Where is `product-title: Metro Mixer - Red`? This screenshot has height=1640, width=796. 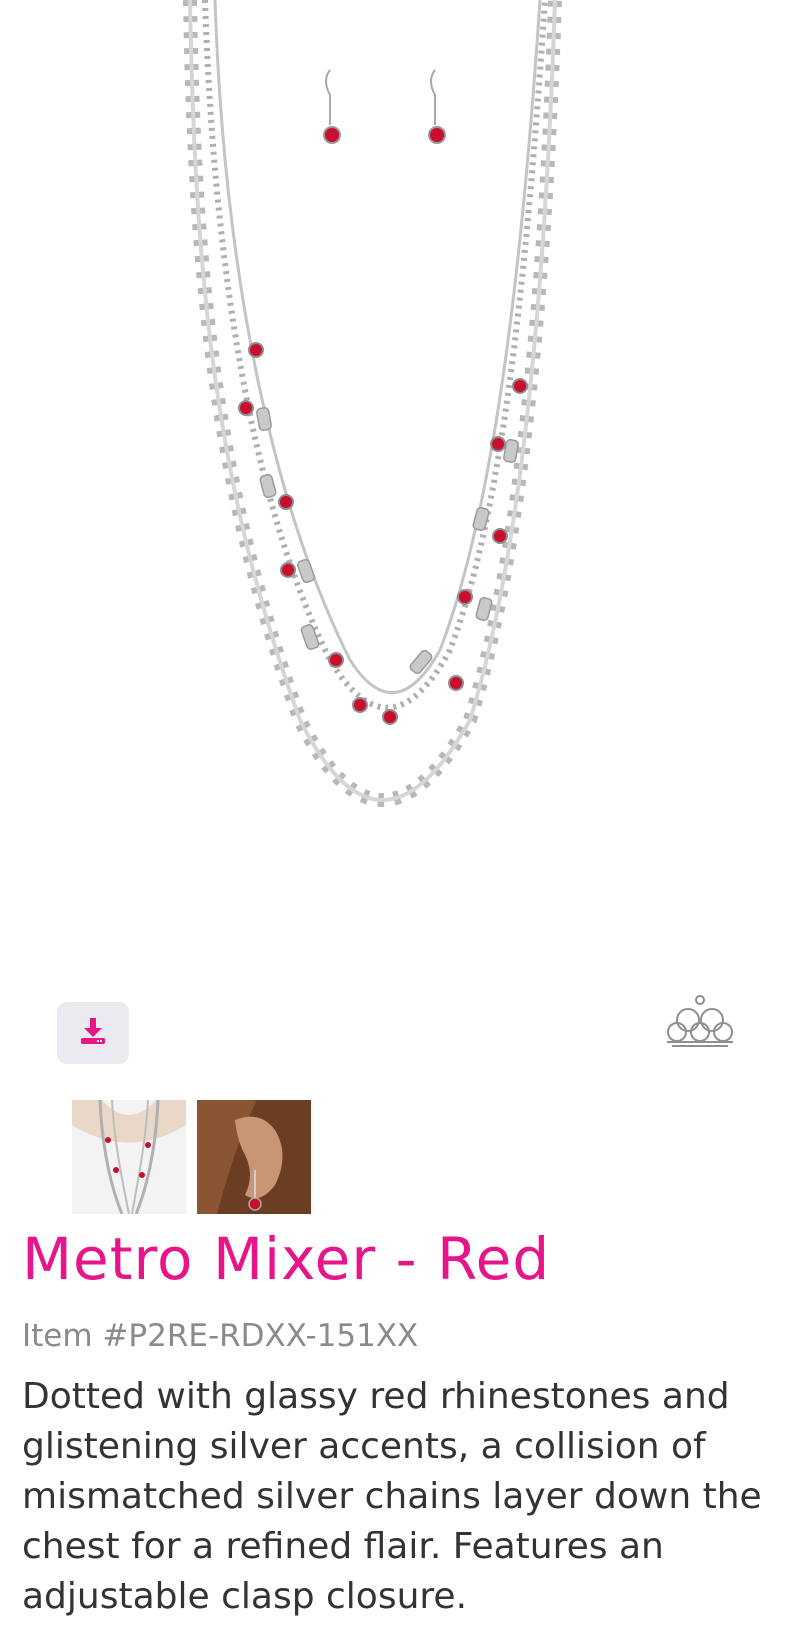 product-title: Metro Mixer - Red is located at coordinates (286, 1259).